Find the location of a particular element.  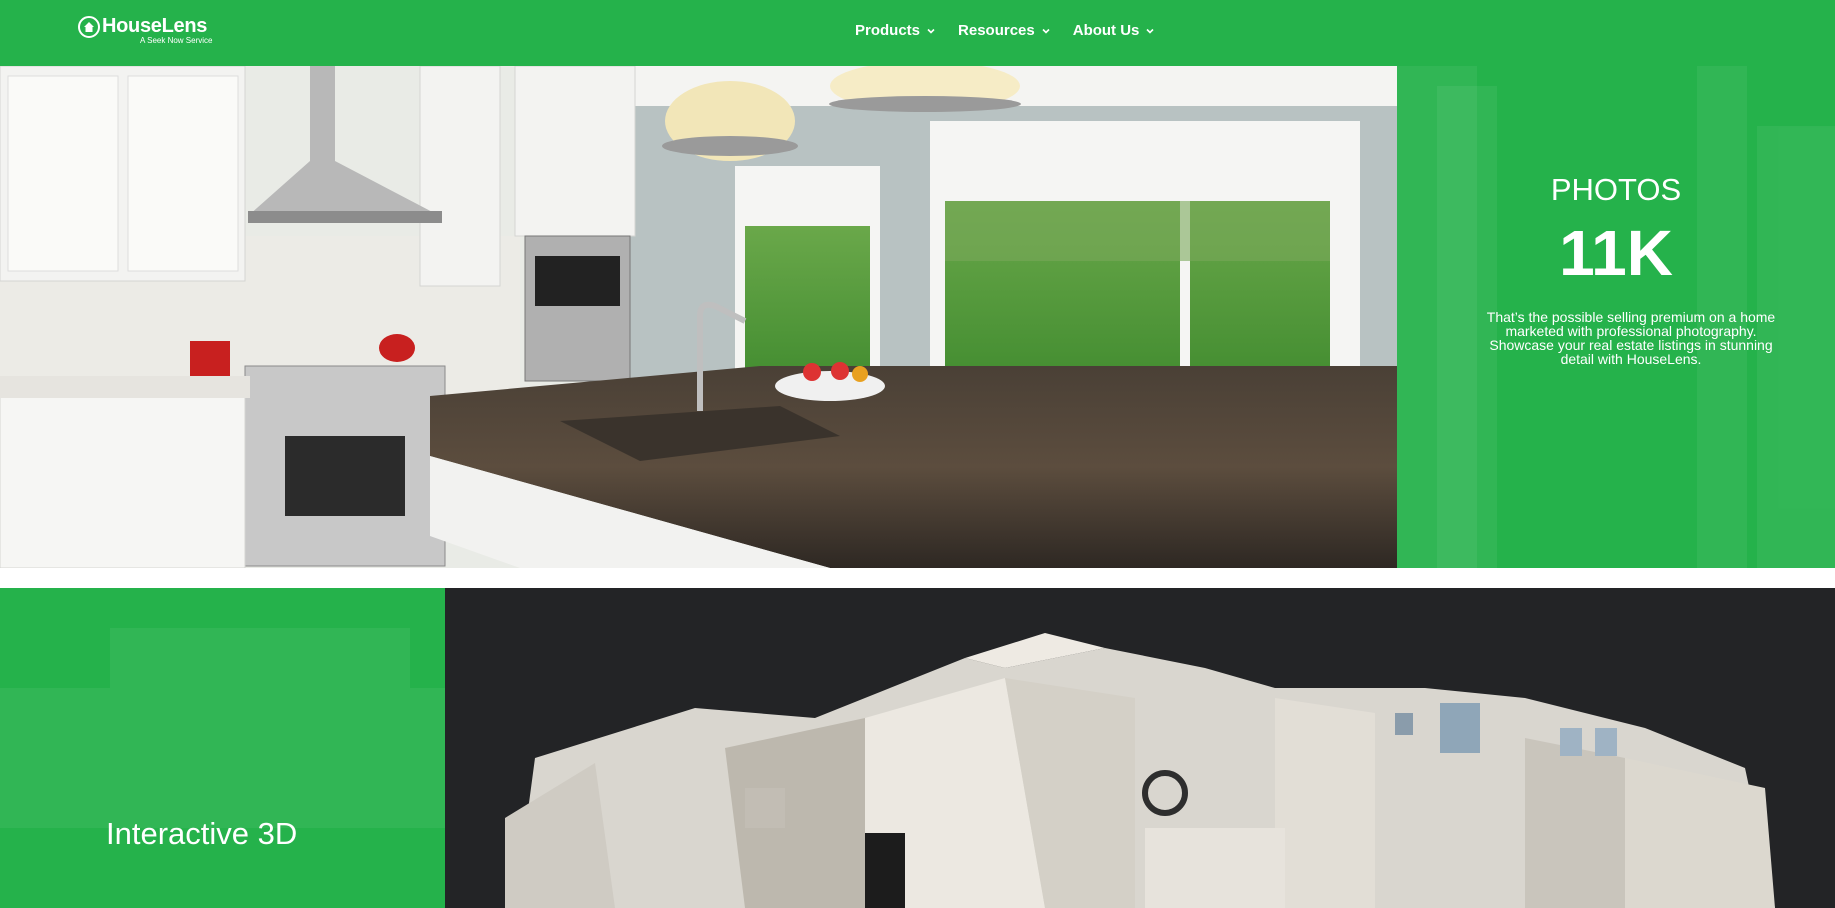

brand-name: HouseLens is located at coordinates (155, 26).